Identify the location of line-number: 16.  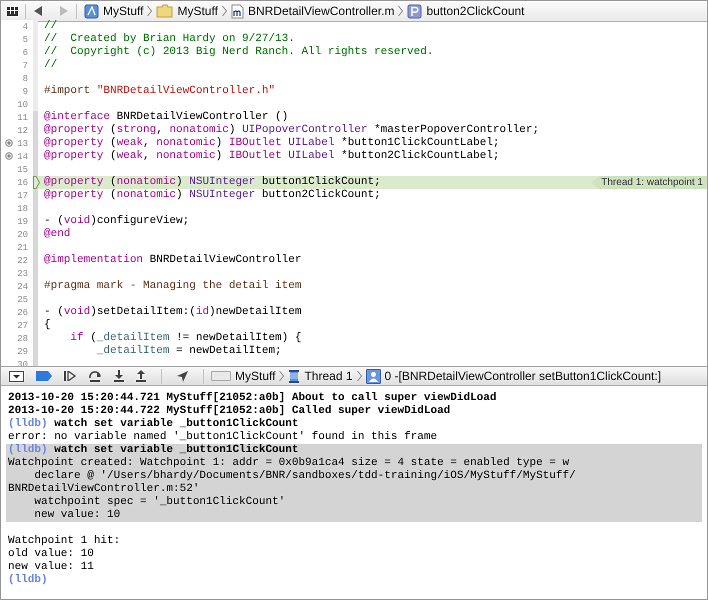
(23, 183).